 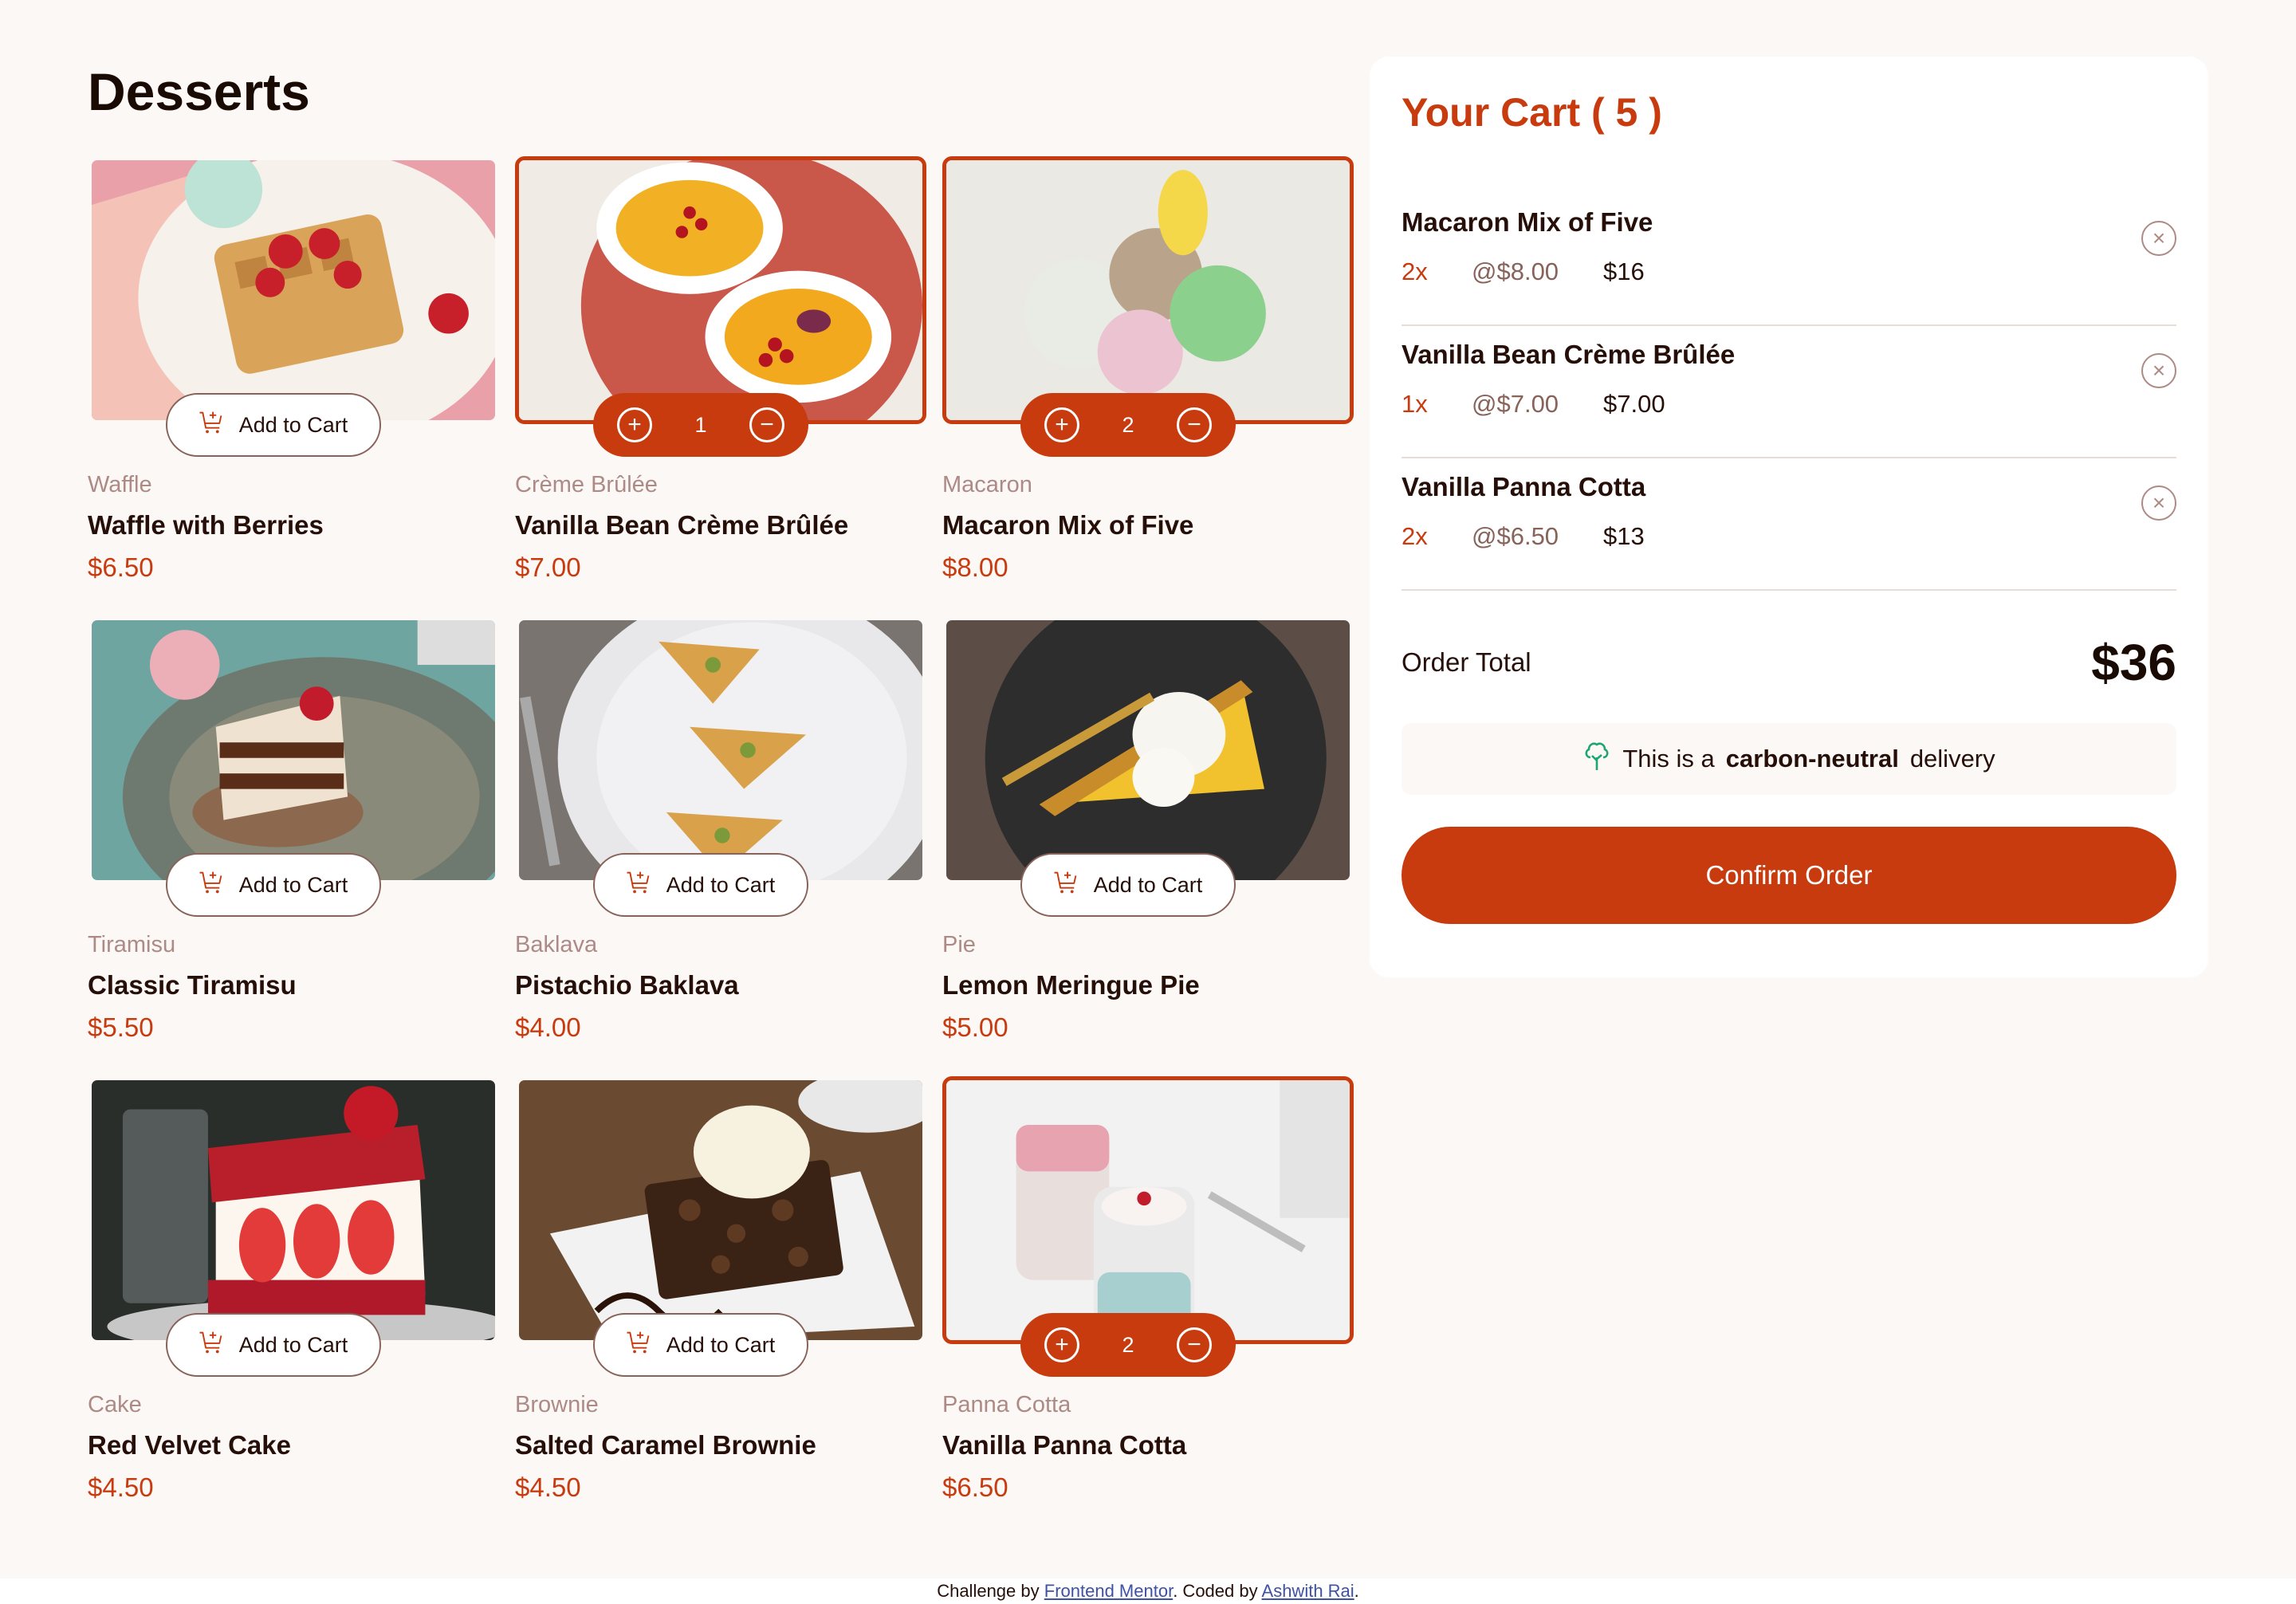 I want to click on frontend-mentor-link: Frontend Mentor, so click(x=1108, y=1591).